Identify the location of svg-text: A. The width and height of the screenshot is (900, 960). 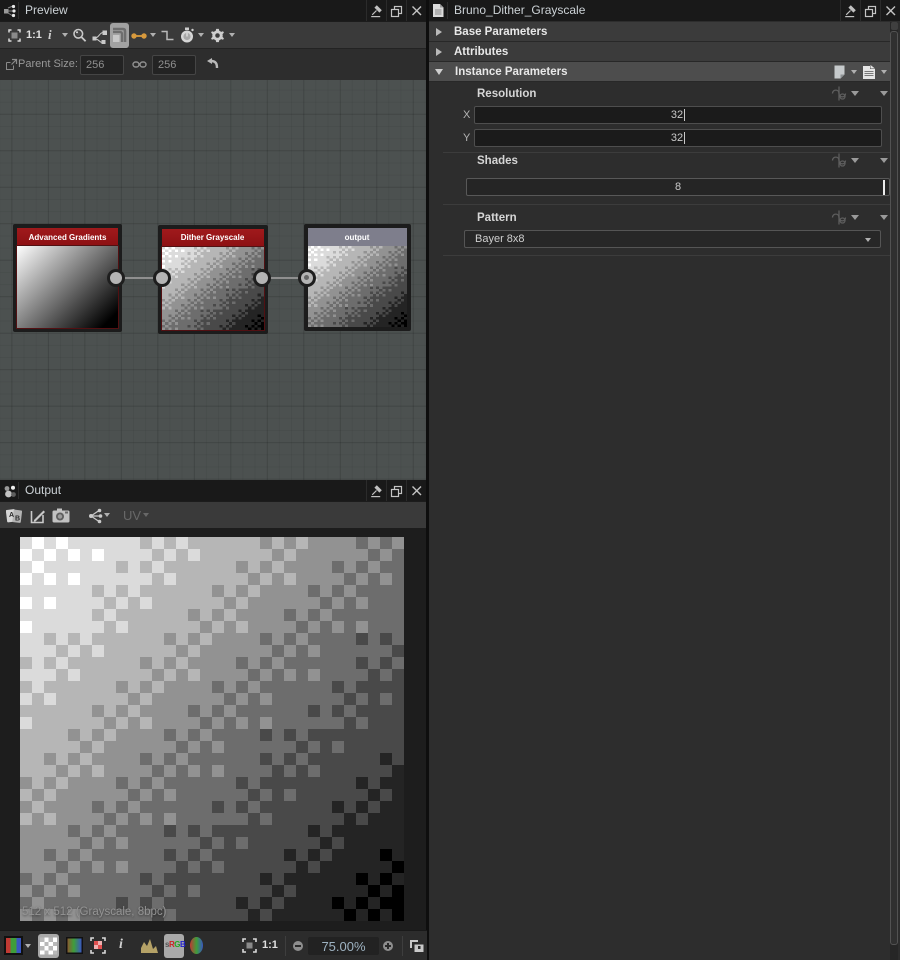
(11, 515).